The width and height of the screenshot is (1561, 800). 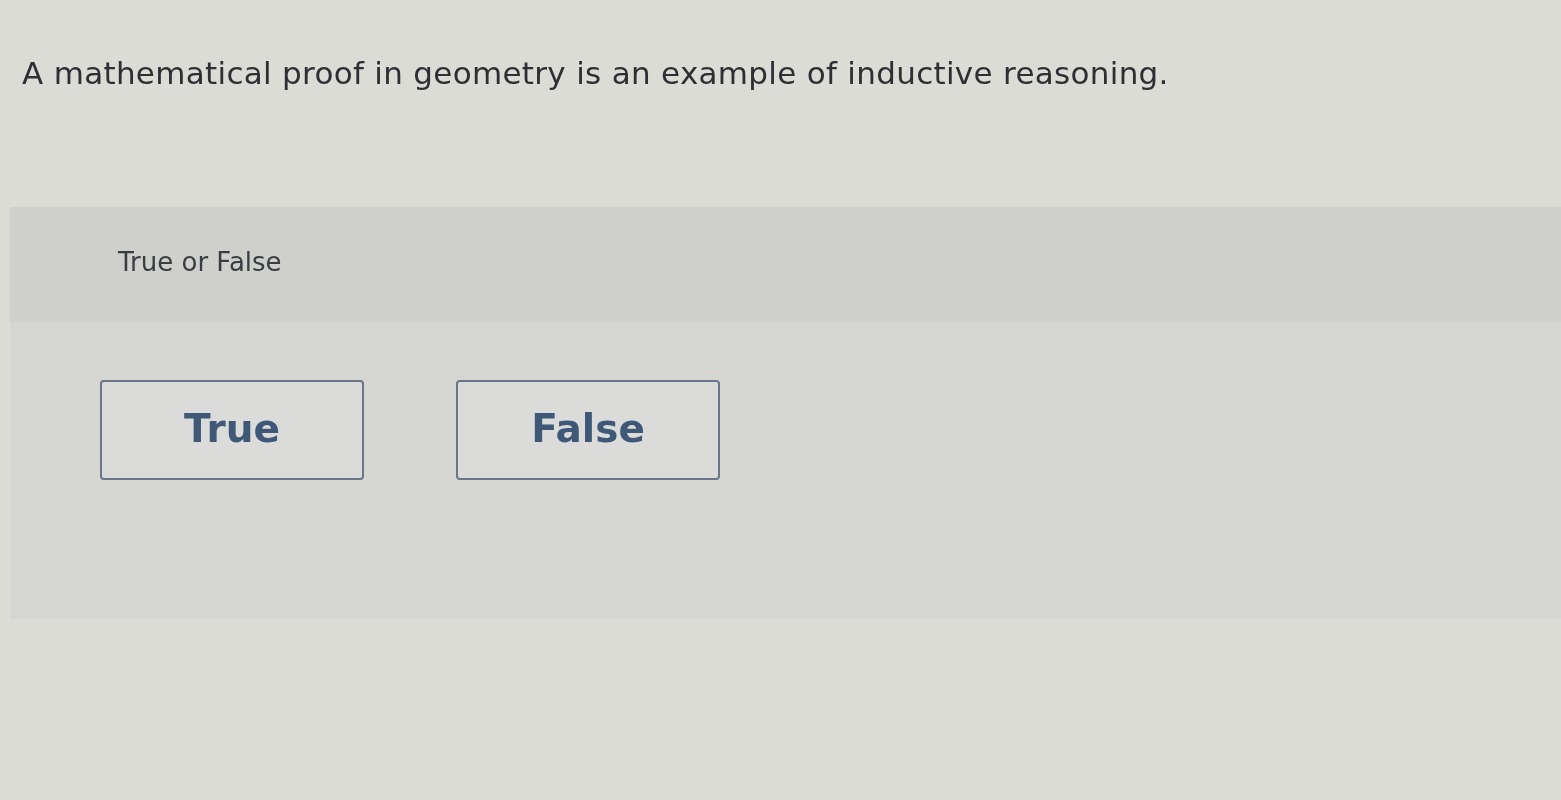 I want to click on answer-option-button: True, so click(x=232, y=429).